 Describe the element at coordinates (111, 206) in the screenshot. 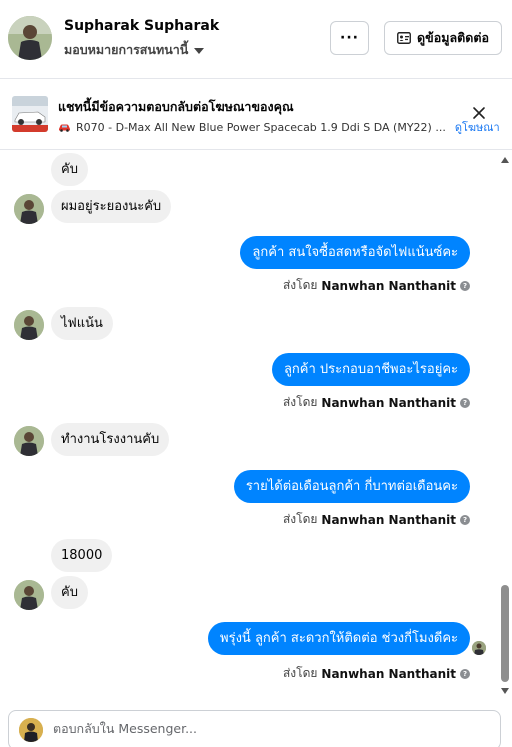

I see `incoming-message: ผมอยู่ระยองนะคับ` at that location.